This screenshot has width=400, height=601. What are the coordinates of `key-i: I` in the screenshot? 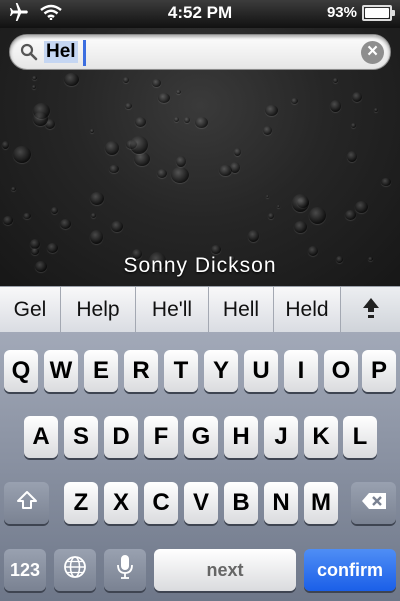 It's located at (301, 371).